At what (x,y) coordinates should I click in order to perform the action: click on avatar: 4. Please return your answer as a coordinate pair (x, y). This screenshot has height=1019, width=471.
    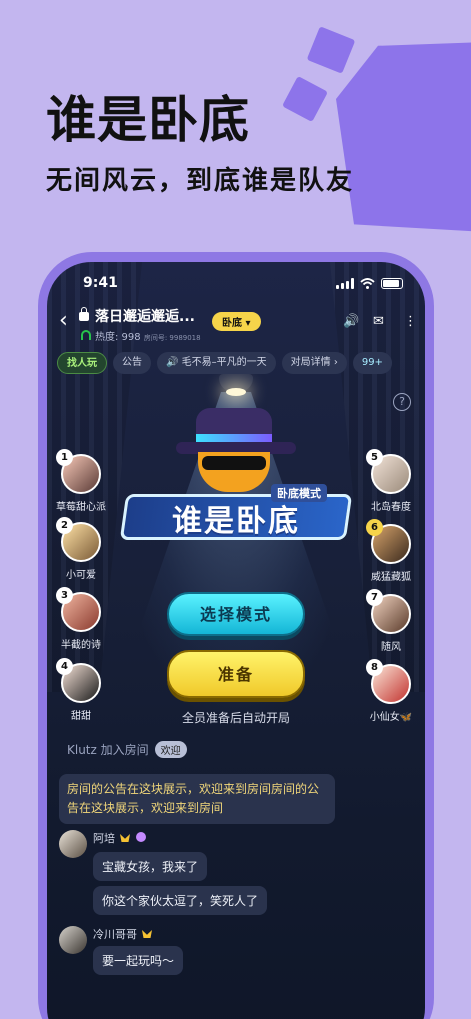
    Looking at the image, I should click on (78, 680).